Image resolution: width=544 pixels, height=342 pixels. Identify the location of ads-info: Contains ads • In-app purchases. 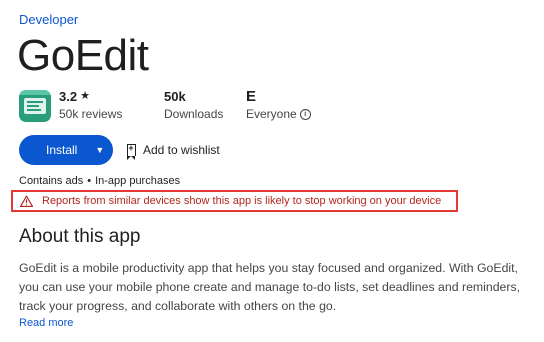
(99, 181).